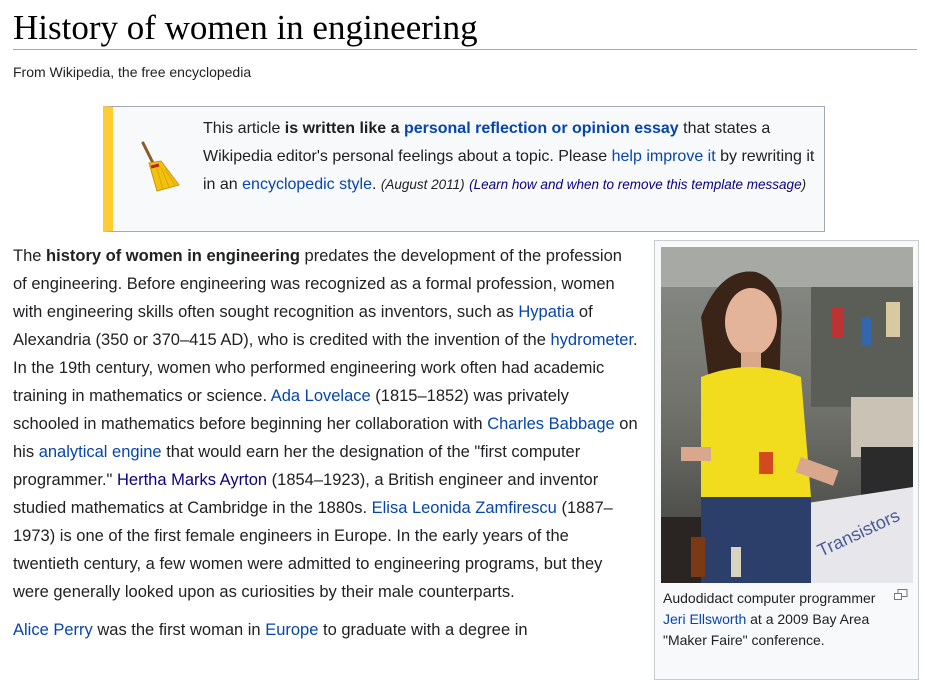 The image size is (925, 680). I want to click on link-analytical-engine: analytical engine, so click(100, 452).